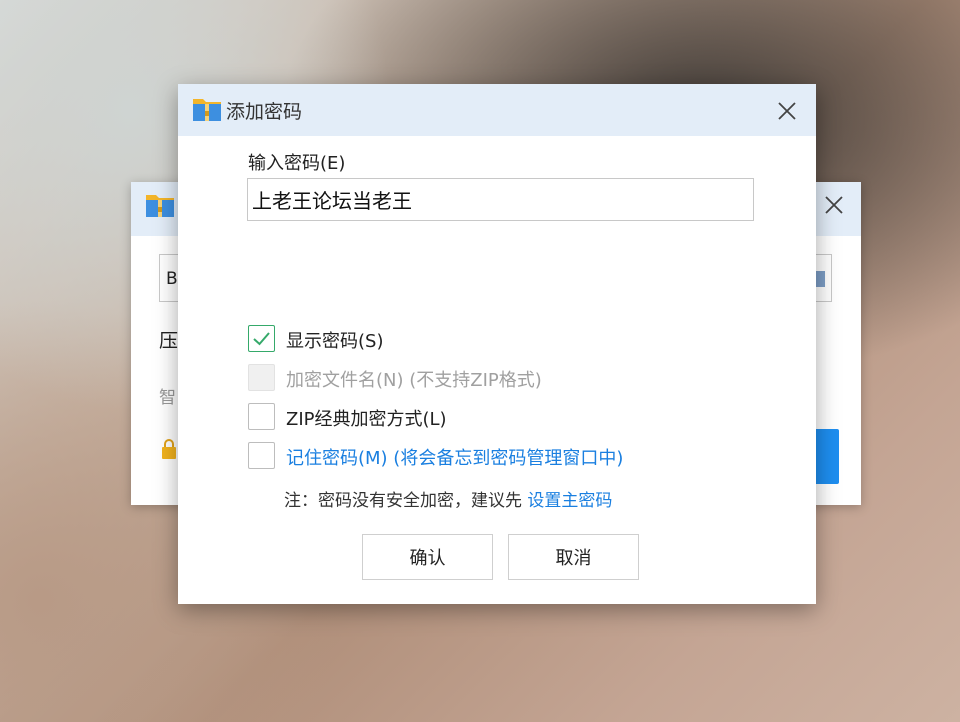  I want to click on security-note: 注：密码没有安全加密，建议先 设置主密码, so click(448, 498).